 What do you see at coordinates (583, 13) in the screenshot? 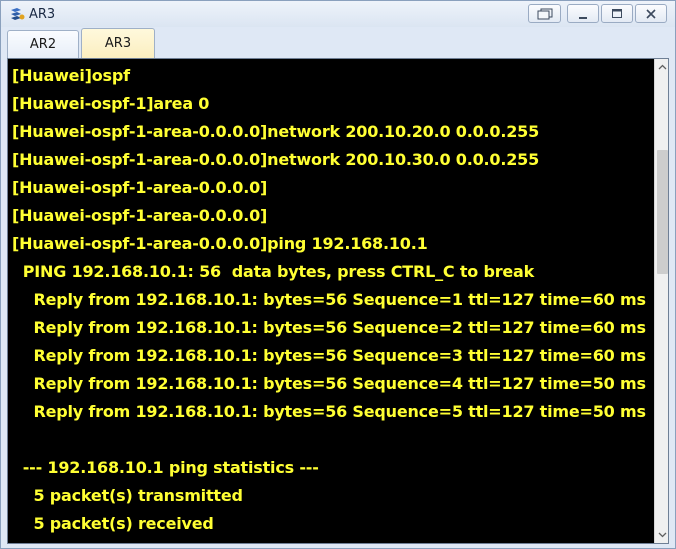
I see `minimize-button` at bounding box center [583, 13].